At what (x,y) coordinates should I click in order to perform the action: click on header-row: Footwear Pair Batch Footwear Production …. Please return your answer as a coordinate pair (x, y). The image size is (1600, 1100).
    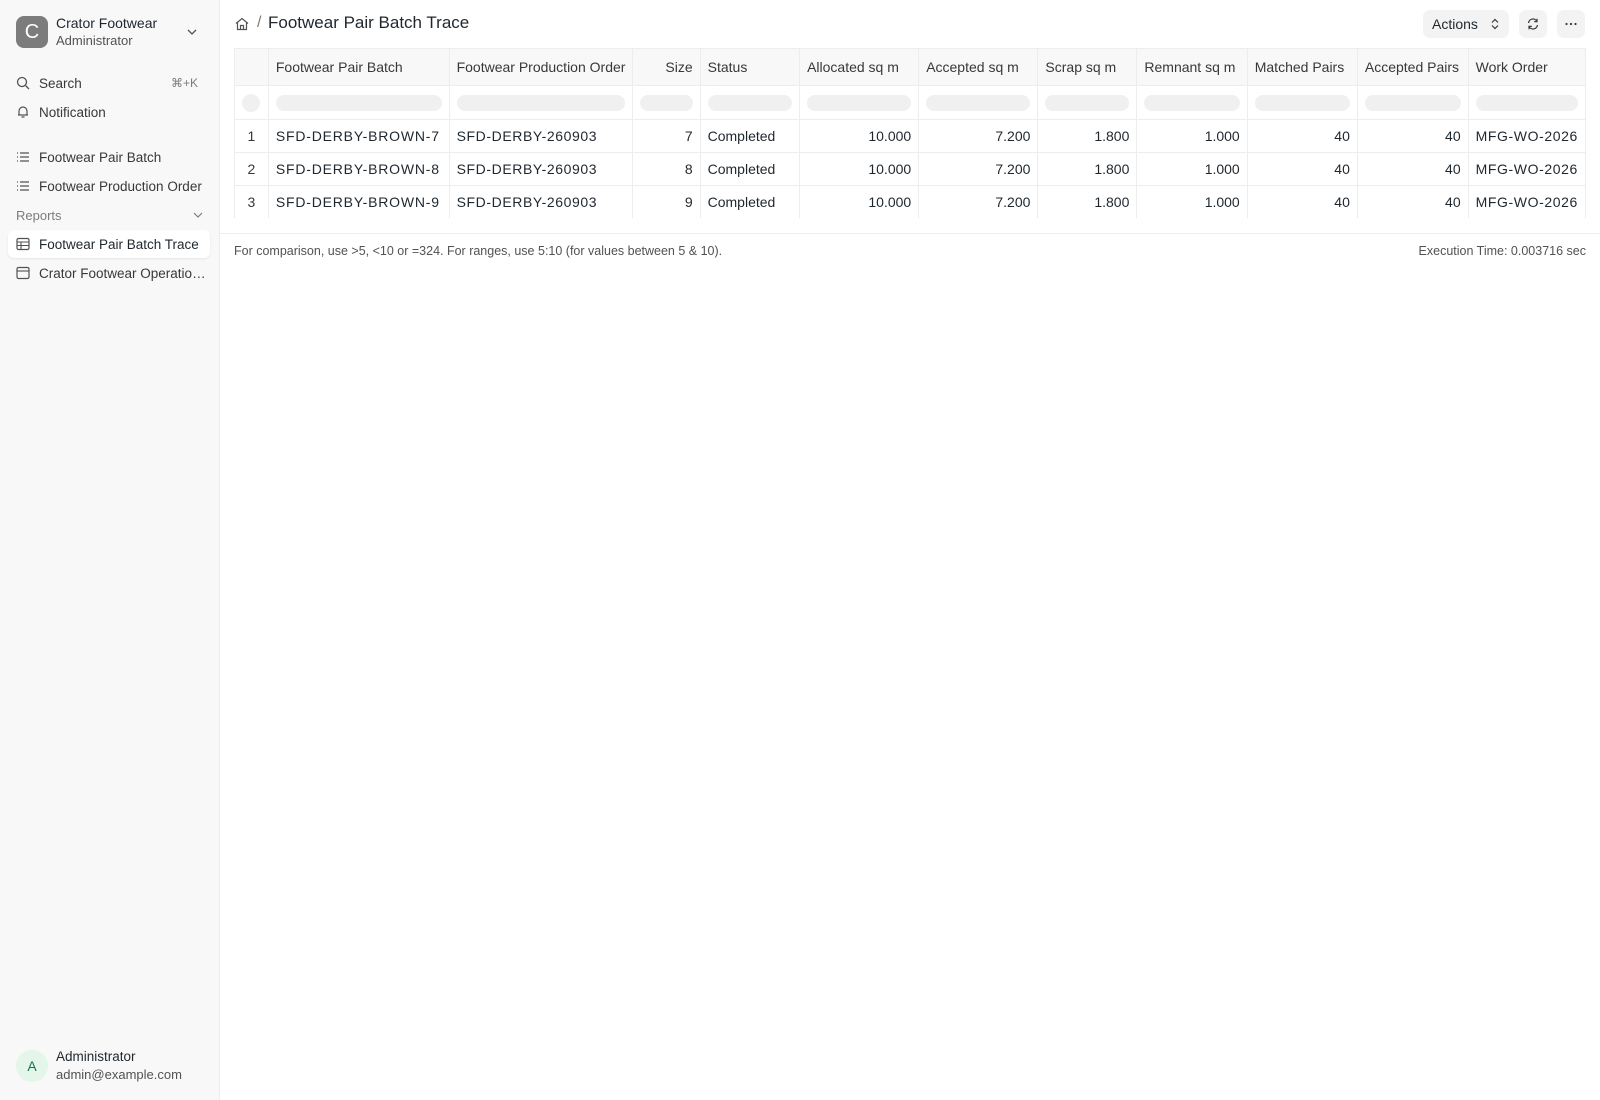
    Looking at the image, I should click on (910, 67).